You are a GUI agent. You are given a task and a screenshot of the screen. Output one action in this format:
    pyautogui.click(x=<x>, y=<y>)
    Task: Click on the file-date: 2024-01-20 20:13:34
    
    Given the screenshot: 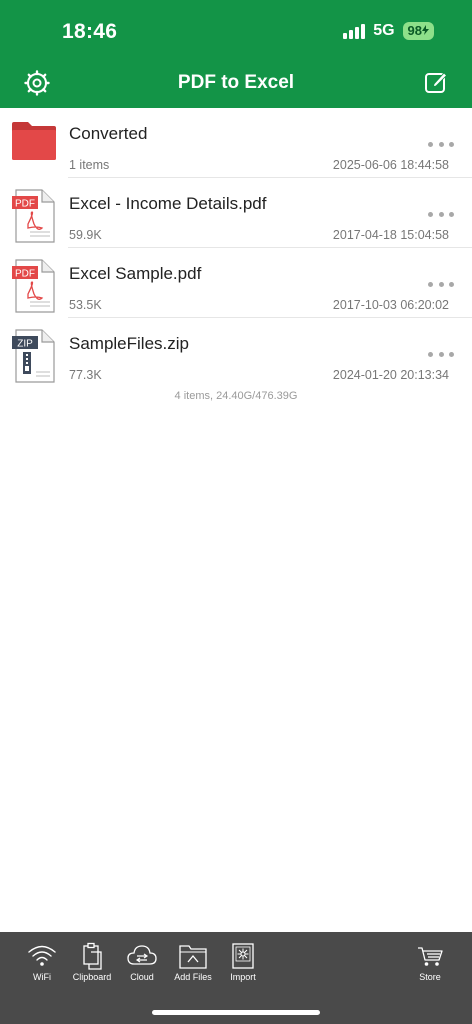 What is the action you would take?
    pyautogui.click(x=390, y=375)
    